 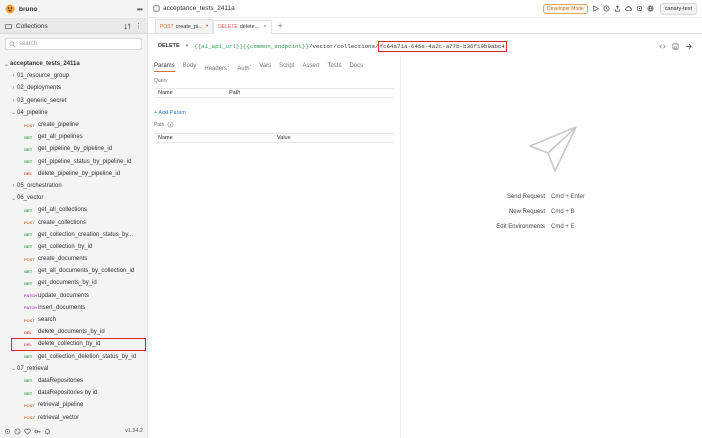 What do you see at coordinates (37, 431) in the screenshot?
I see `key-icon` at bounding box center [37, 431].